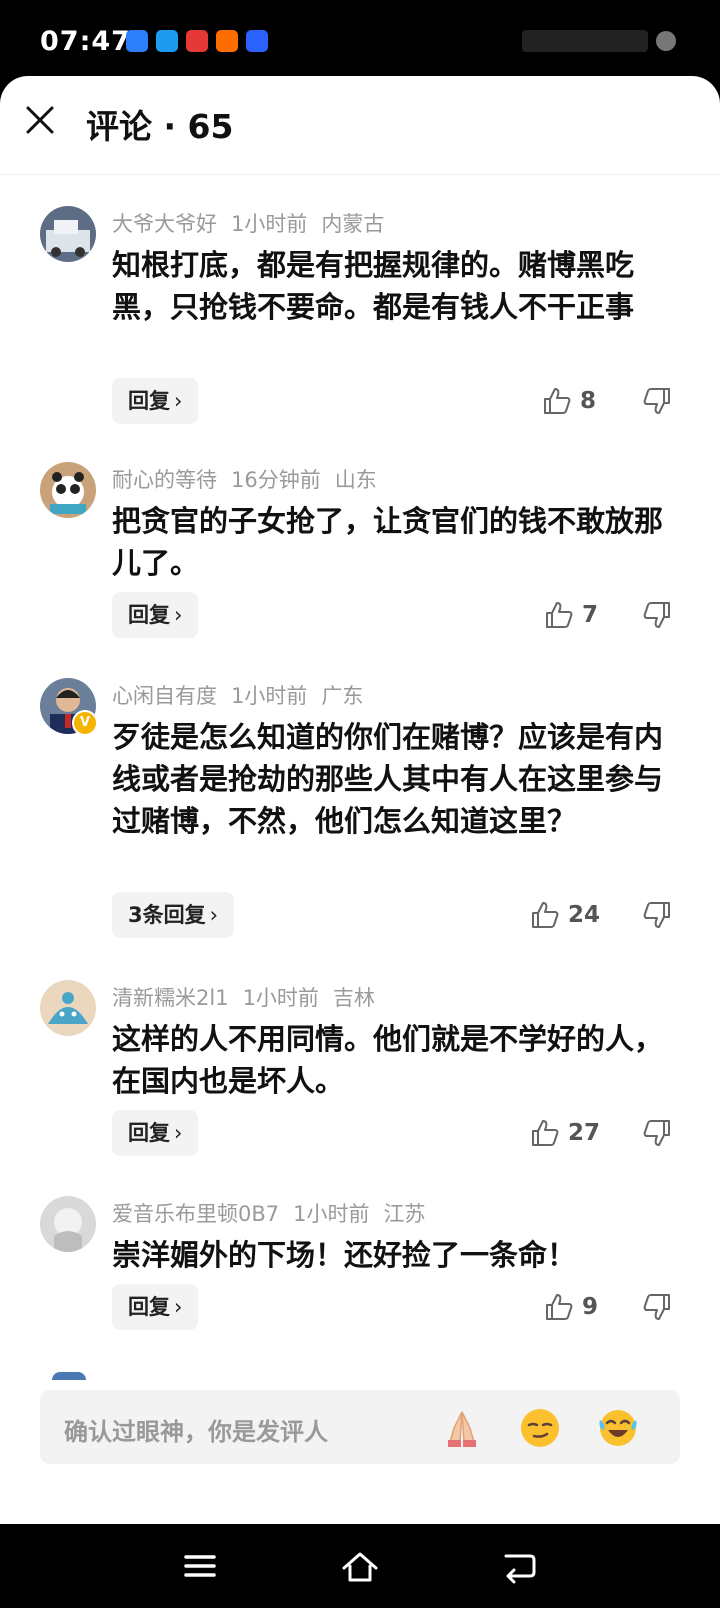 The width and height of the screenshot is (720, 1608). I want to click on like-button: 9, so click(571, 1307).